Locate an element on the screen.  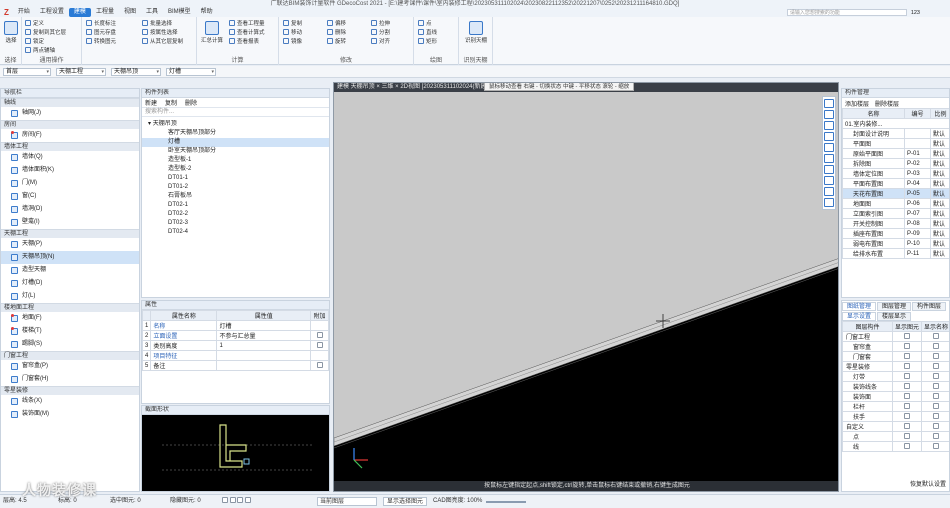
menu-help: 帮助 is located at coordinates (207, 12).